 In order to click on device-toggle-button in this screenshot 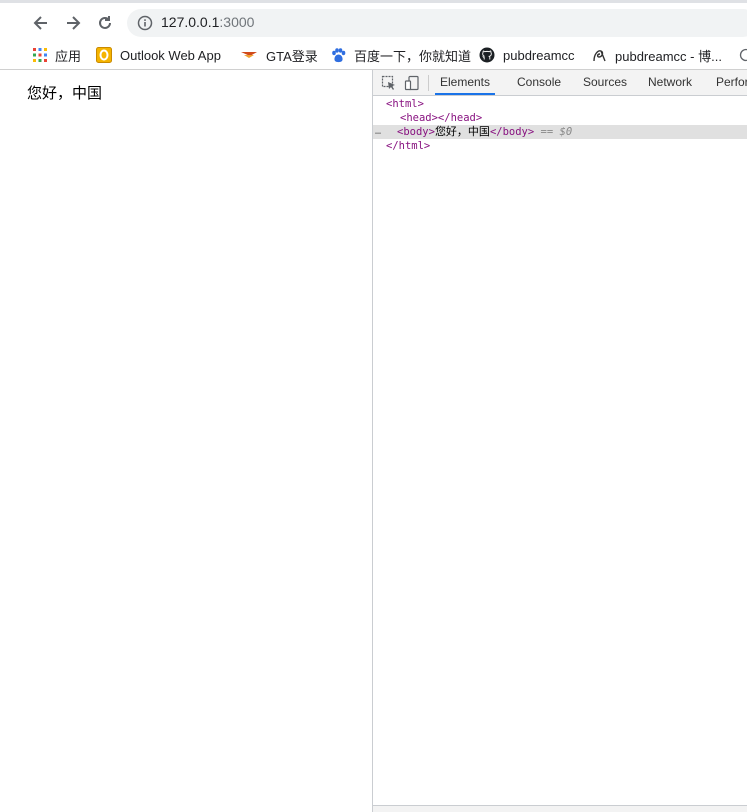, I will do `click(412, 83)`.